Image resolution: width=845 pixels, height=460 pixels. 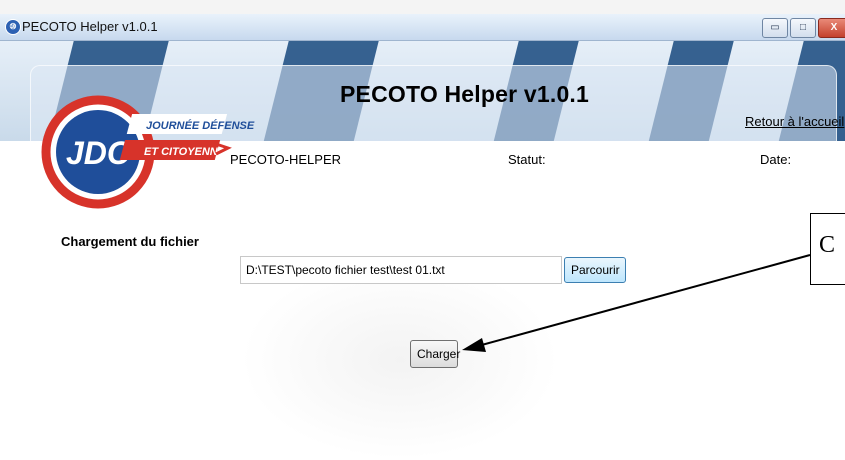 What do you see at coordinates (827, 245) in the screenshot?
I see `callout-text: C` at bounding box center [827, 245].